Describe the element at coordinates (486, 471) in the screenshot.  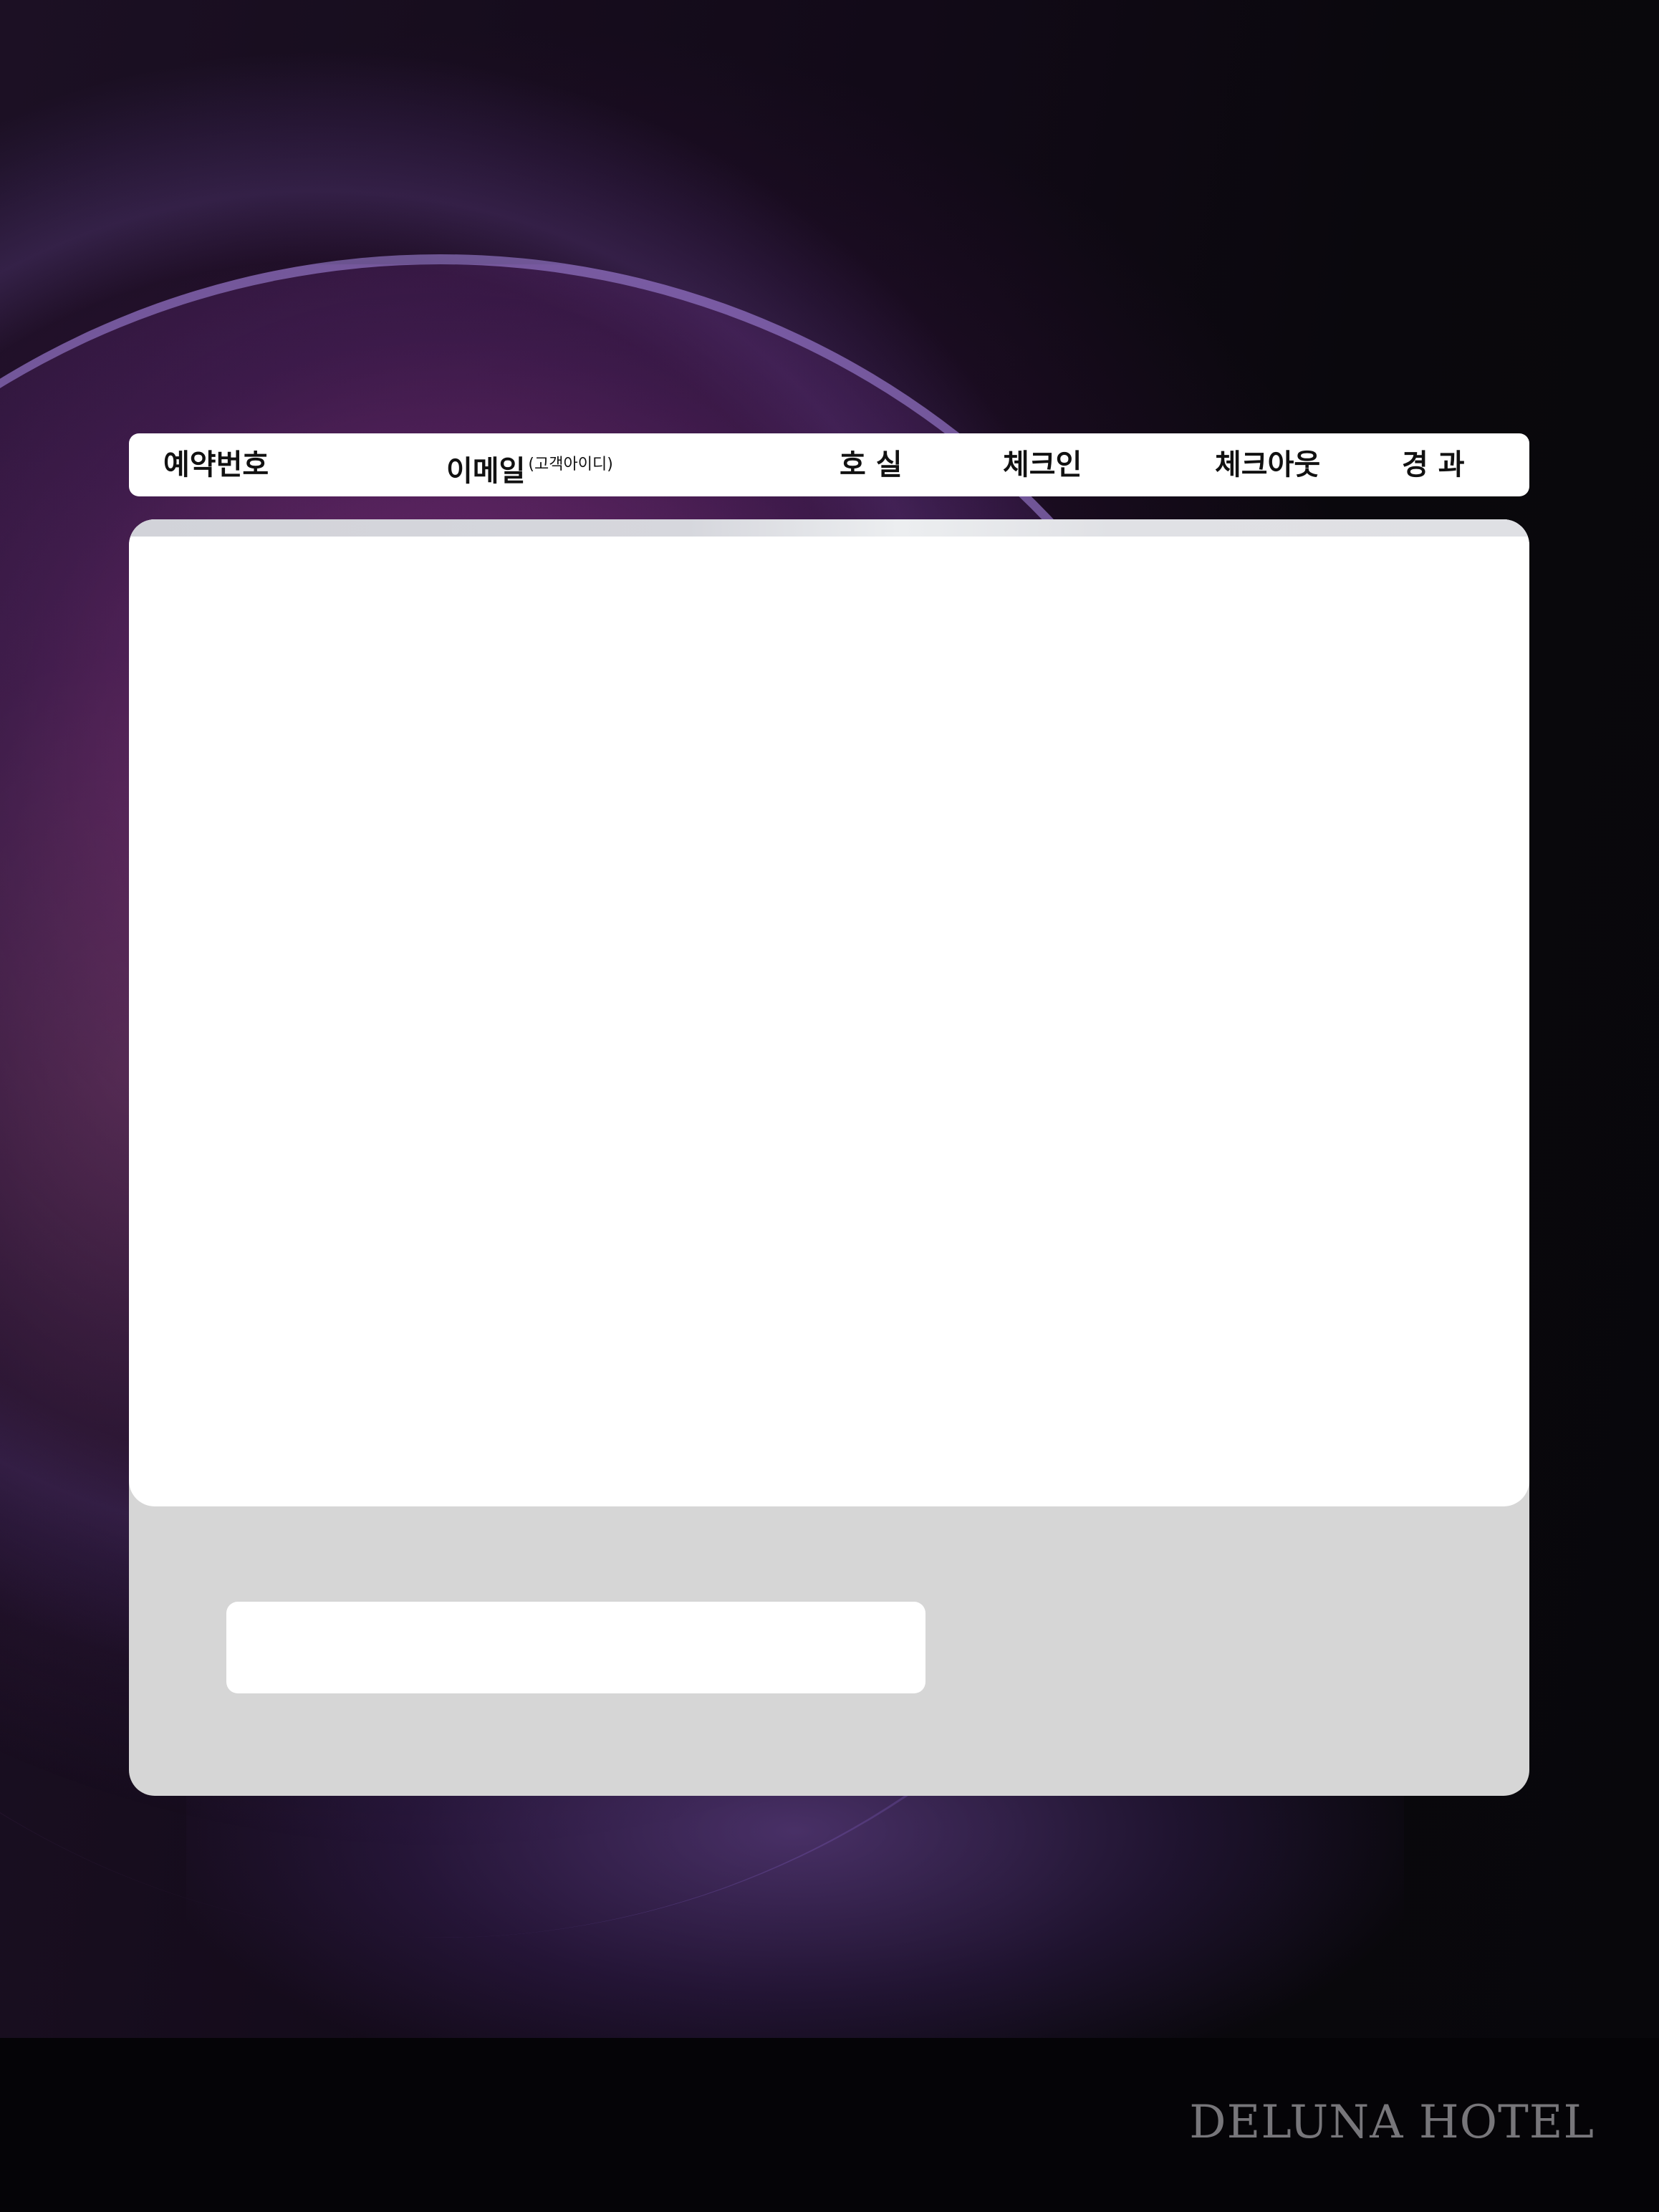
I see `header-email-label: 이메일` at that location.